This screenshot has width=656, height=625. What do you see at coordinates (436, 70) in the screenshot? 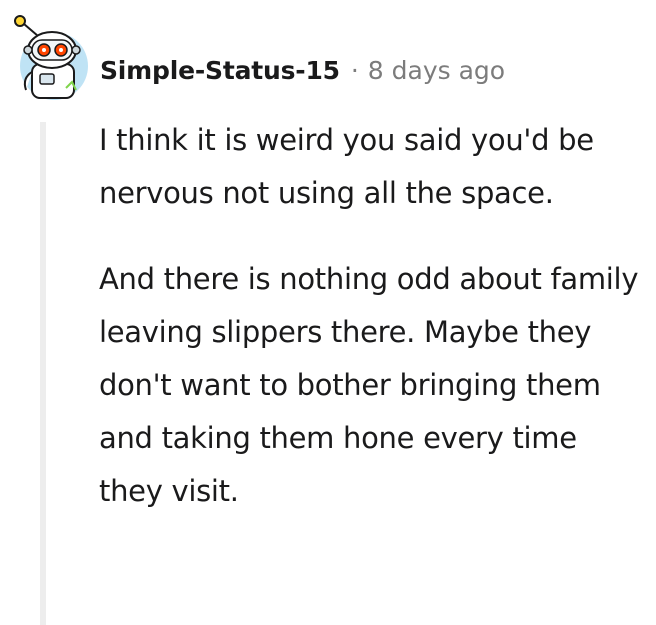
I see `comment-timestamp: 8 days ago` at bounding box center [436, 70].